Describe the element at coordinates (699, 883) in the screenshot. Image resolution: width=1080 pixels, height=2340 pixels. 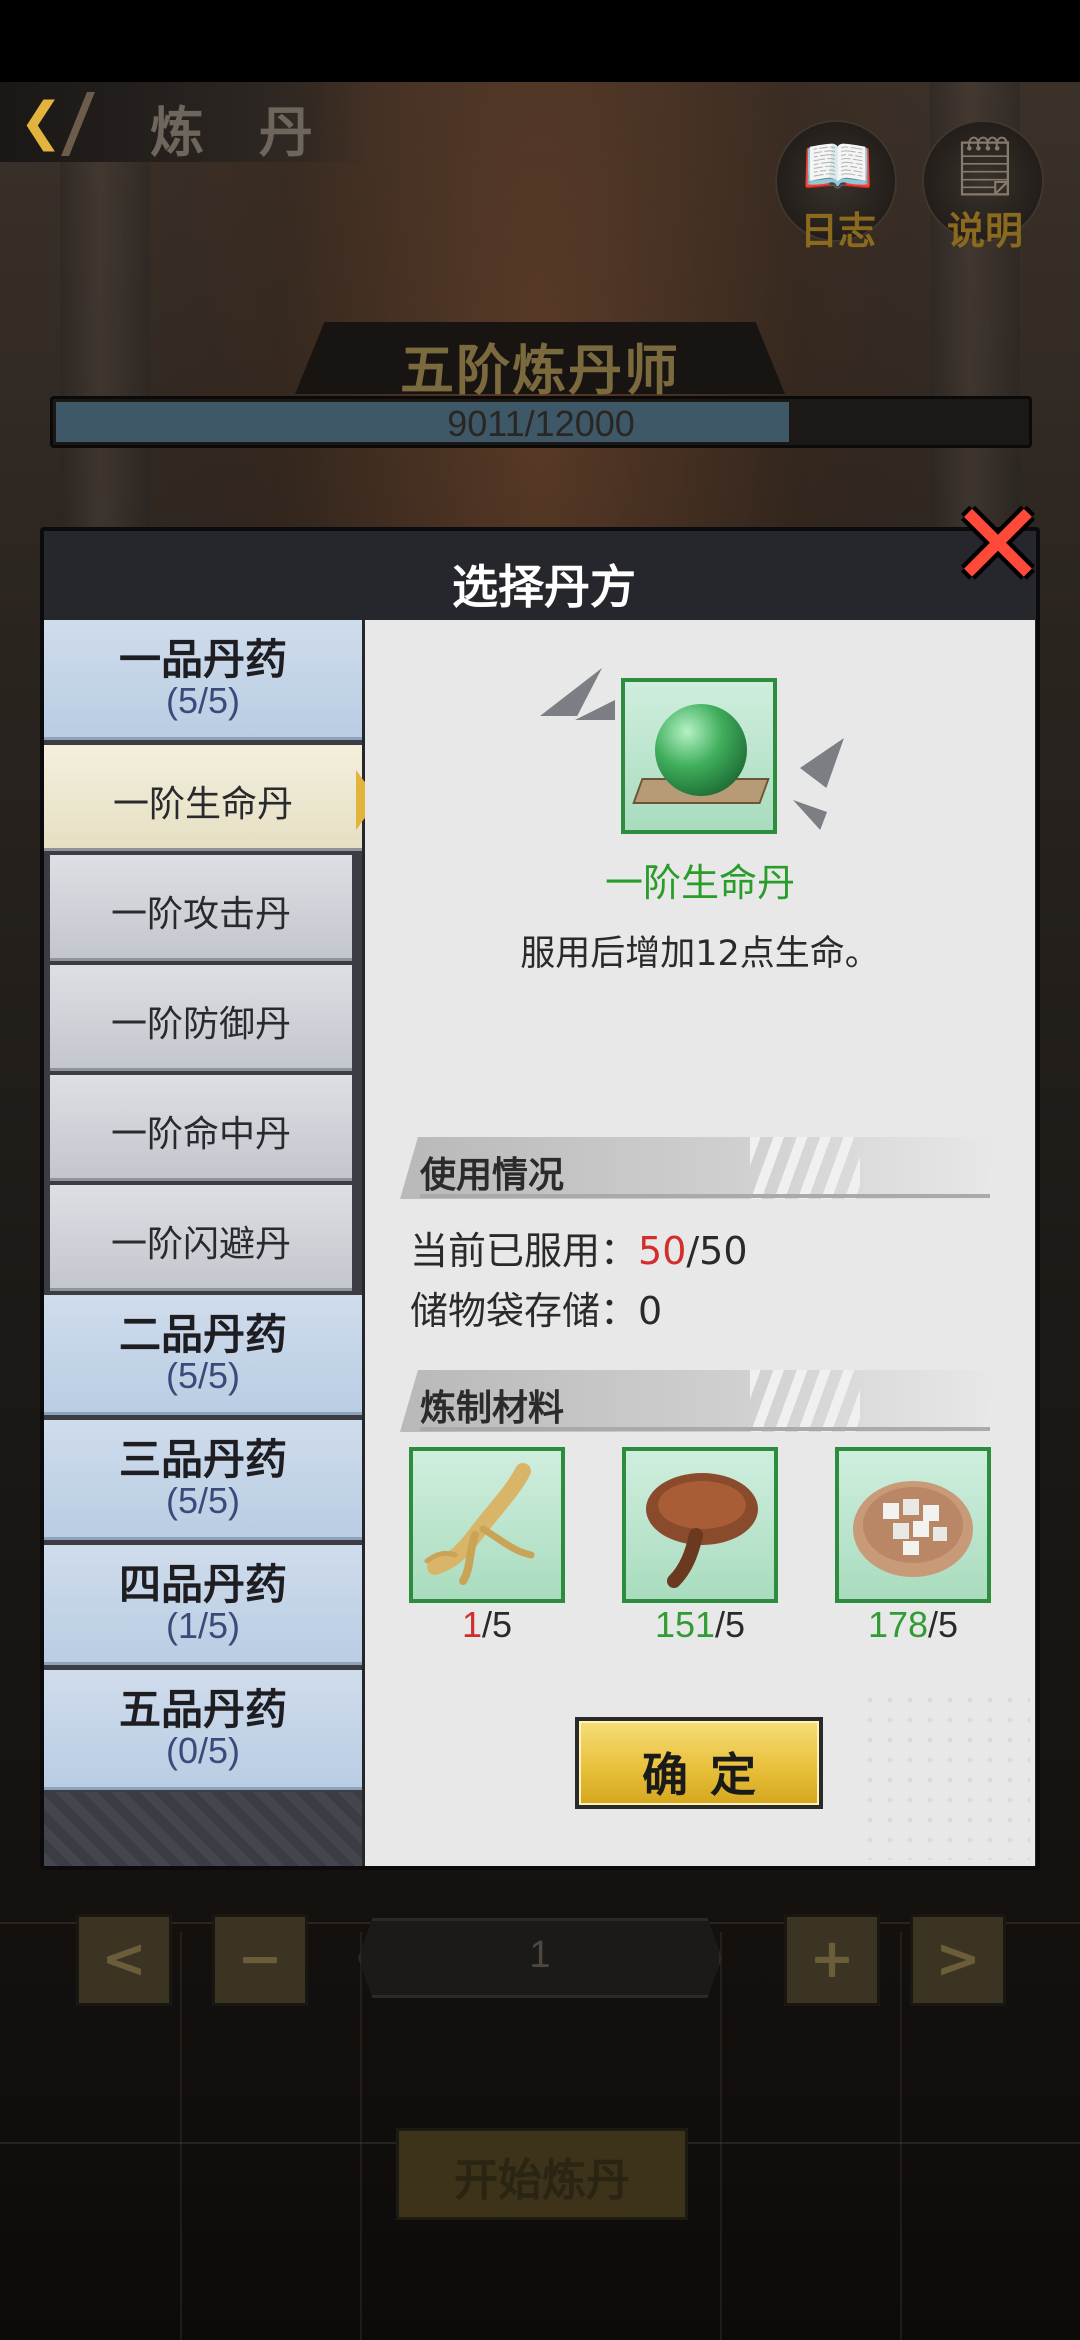
I see `item-name: 一阶生命丹` at that location.